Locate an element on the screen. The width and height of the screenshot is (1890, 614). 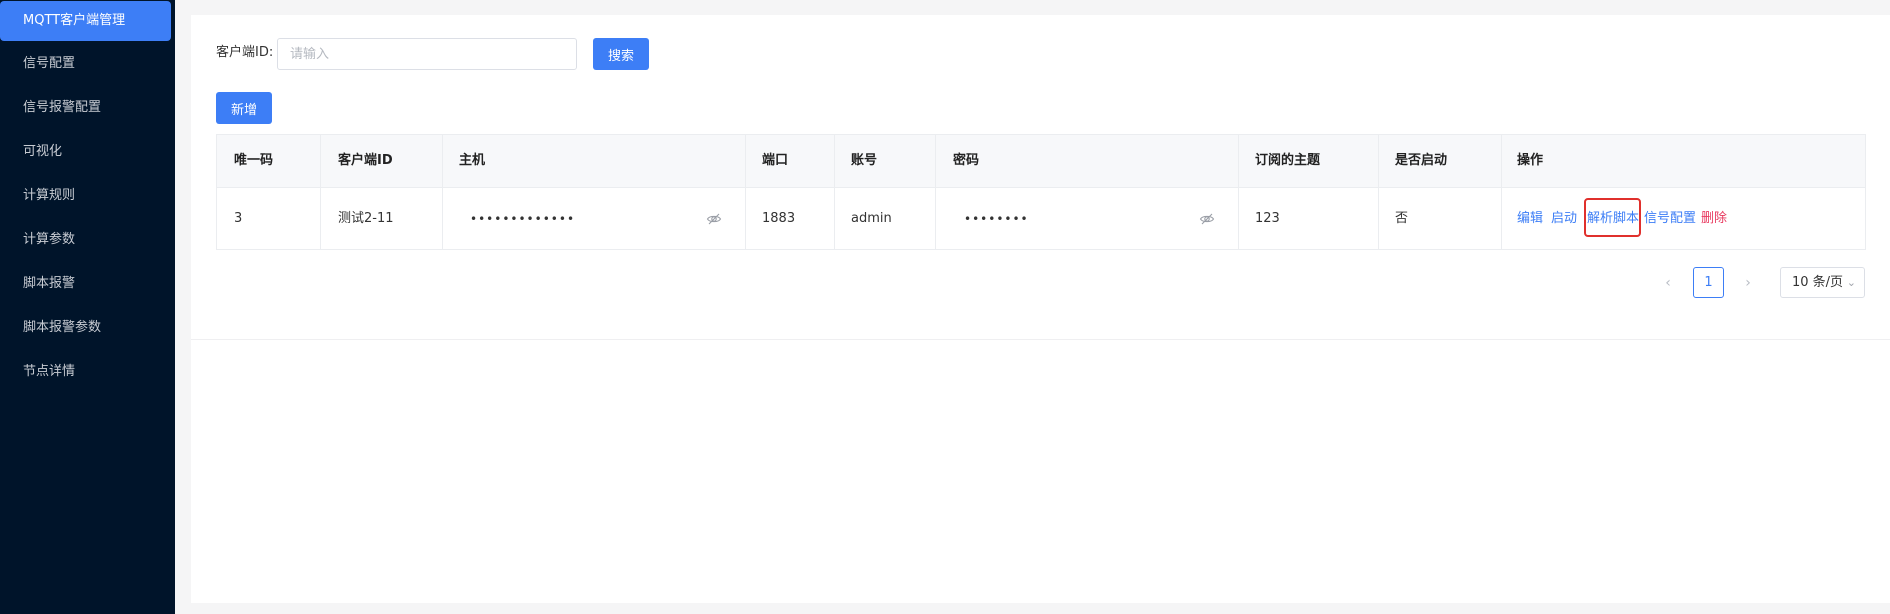
cell-port: 1883 is located at coordinates (779, 218).